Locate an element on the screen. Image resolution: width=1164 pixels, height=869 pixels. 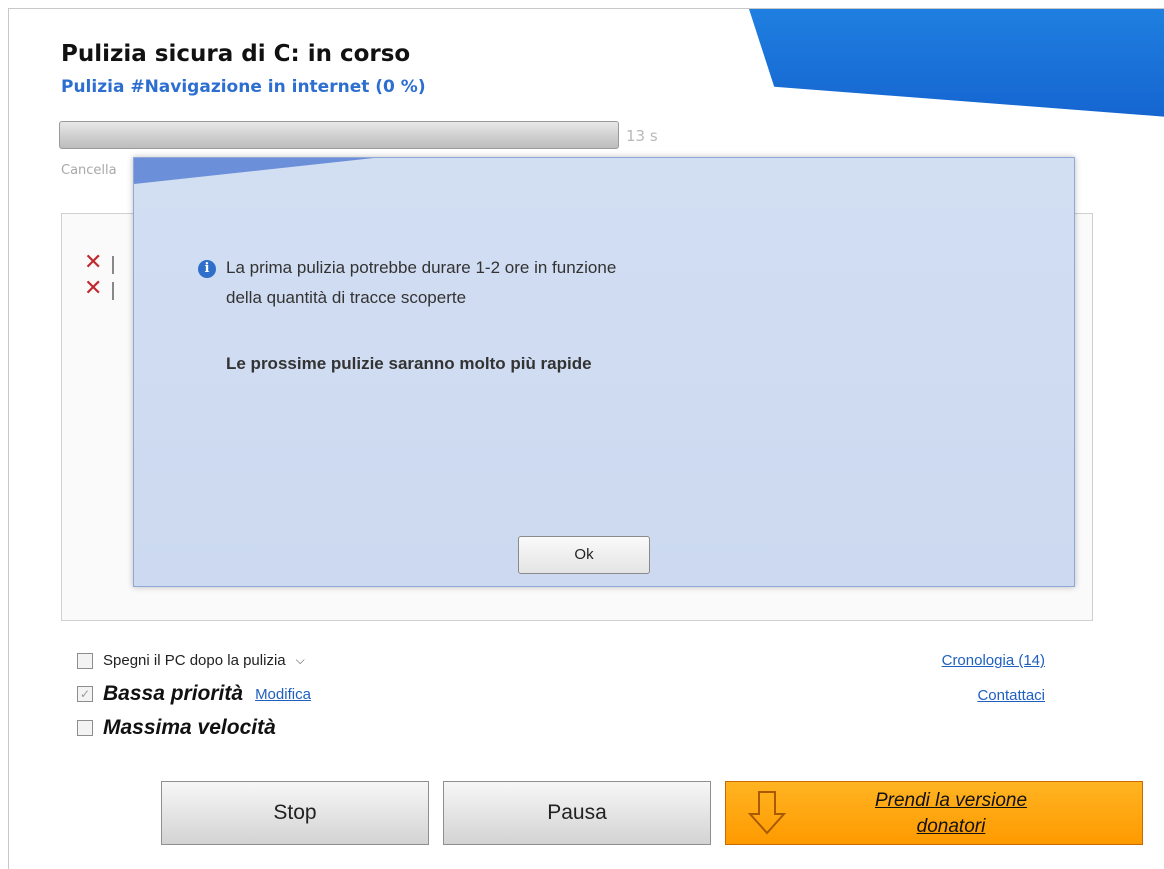
low-priority-option: ✓ Bassa priorità Modifica is located at coordinates (194, 694).